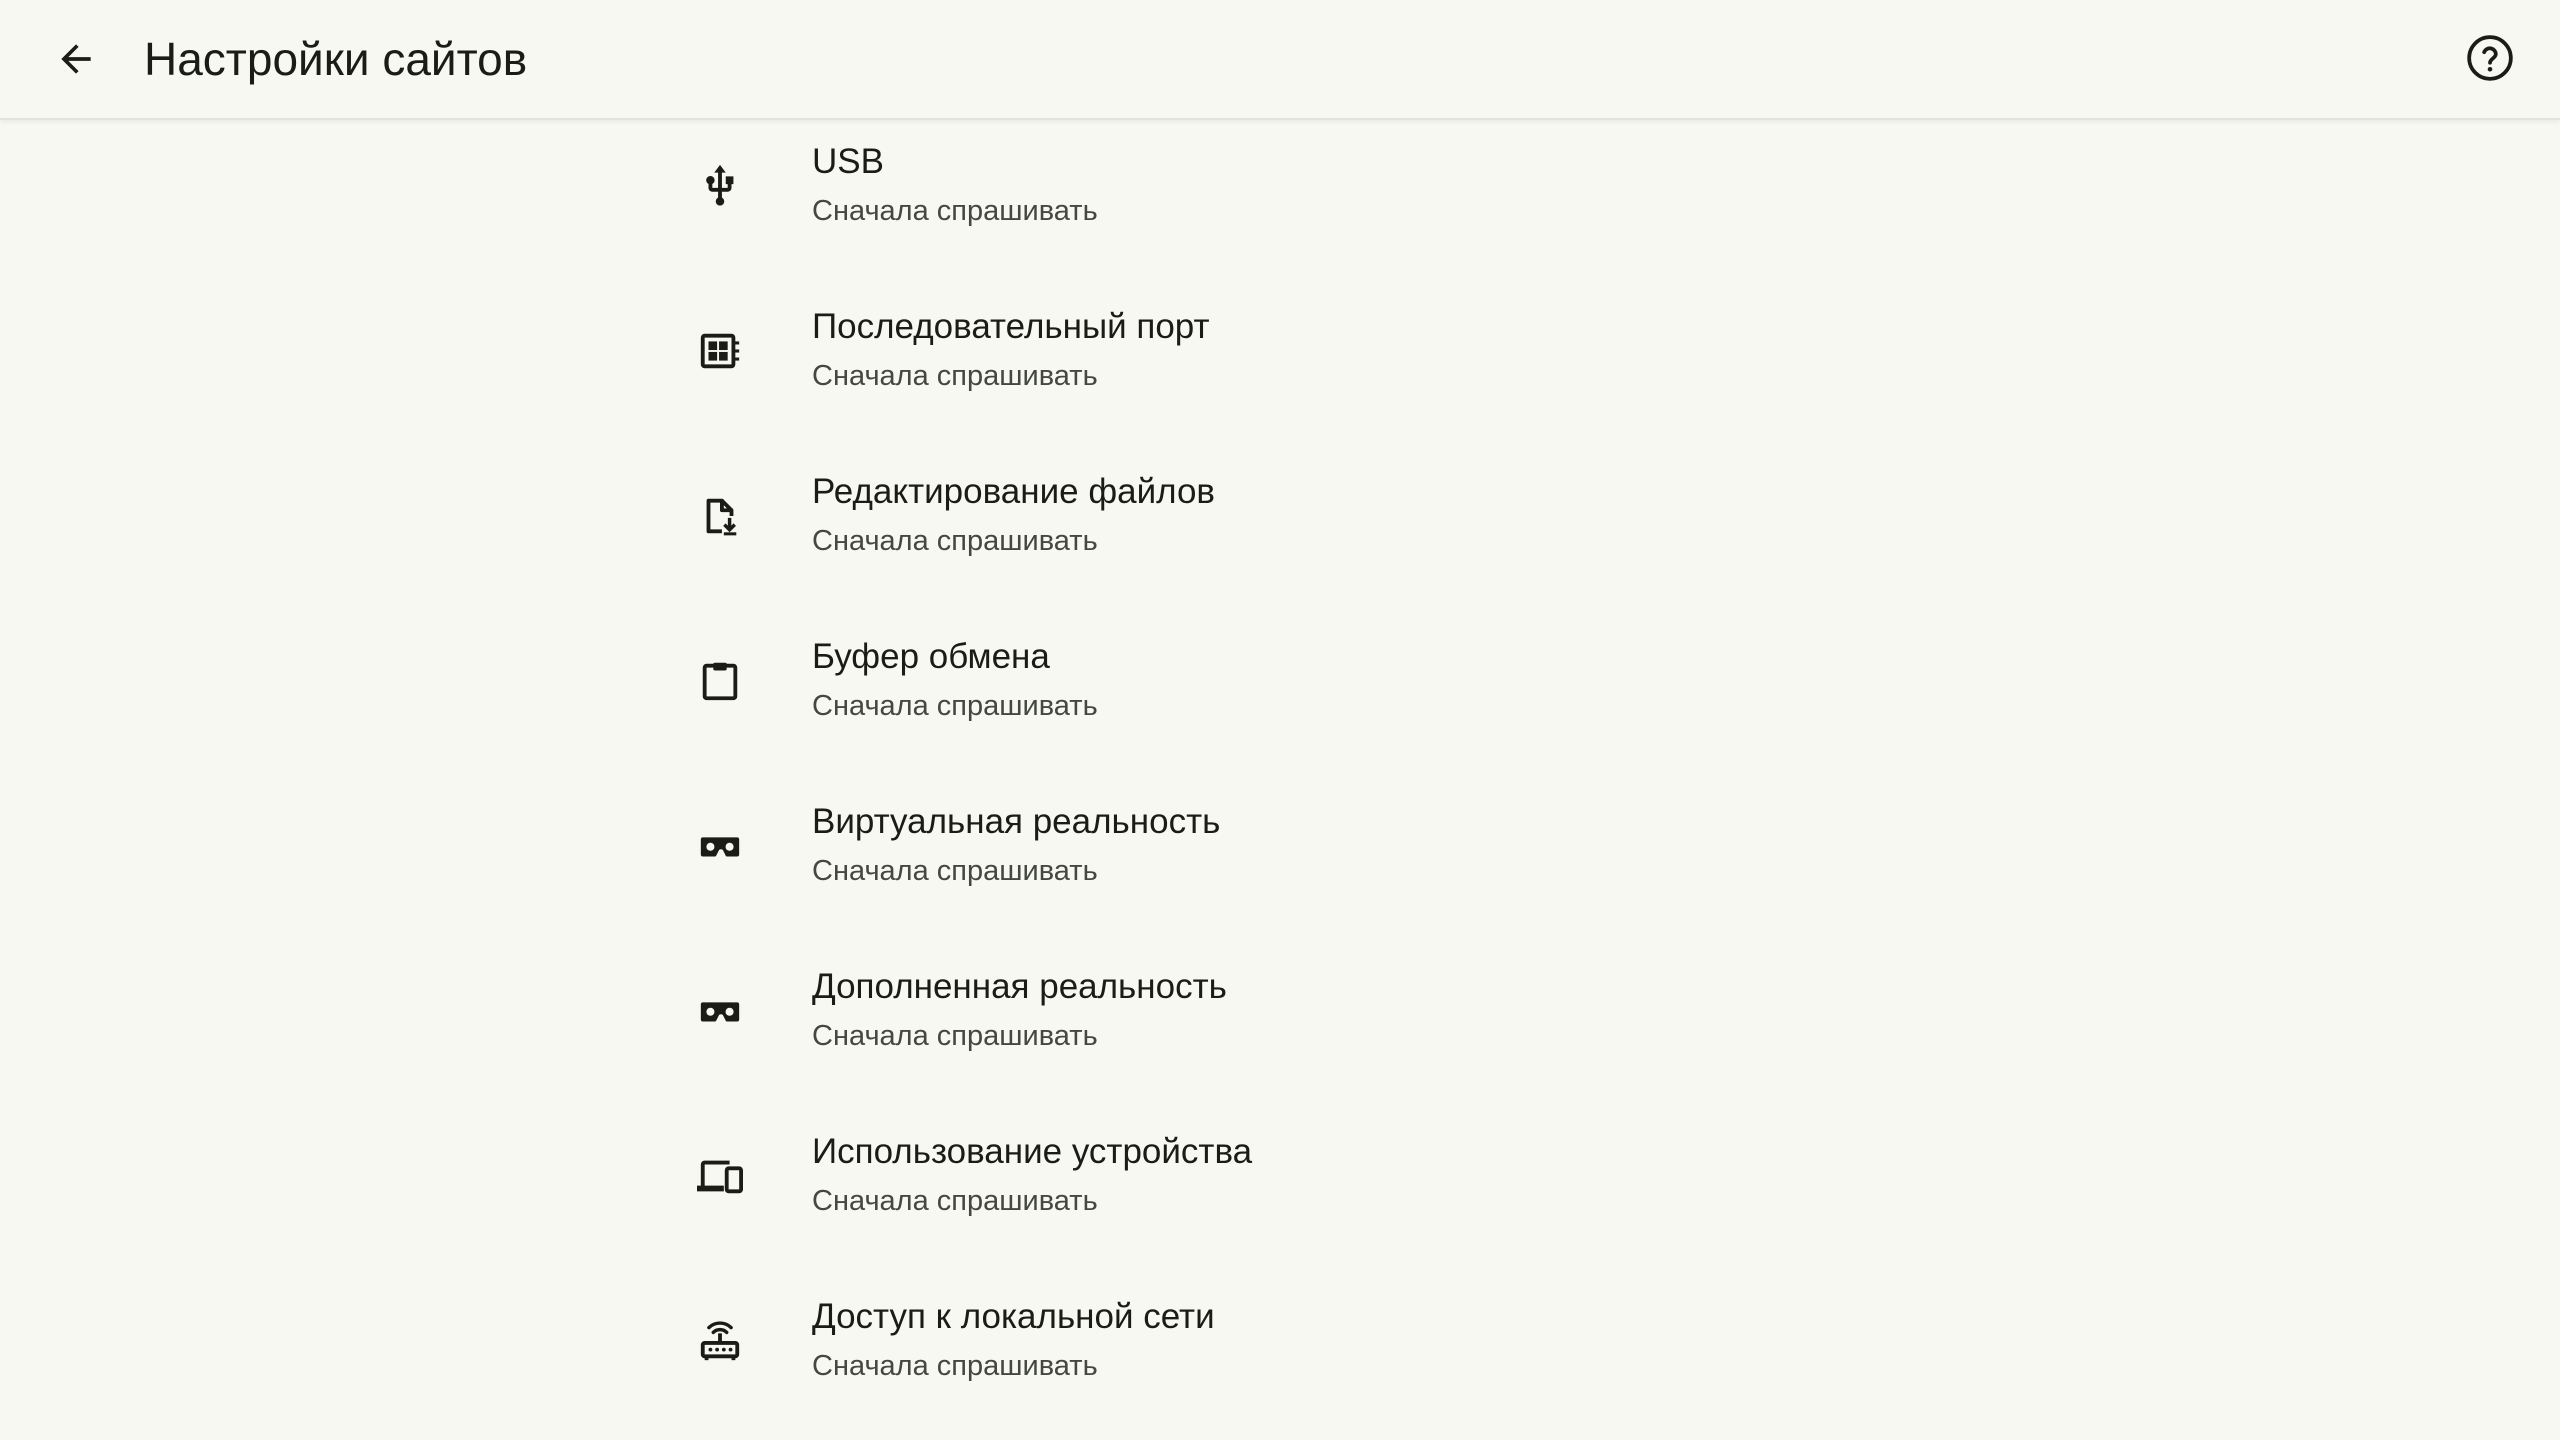  I want to click on setting-row-serial-port: Последовательный порт Сначала спрашивать, so click(1280, 367).